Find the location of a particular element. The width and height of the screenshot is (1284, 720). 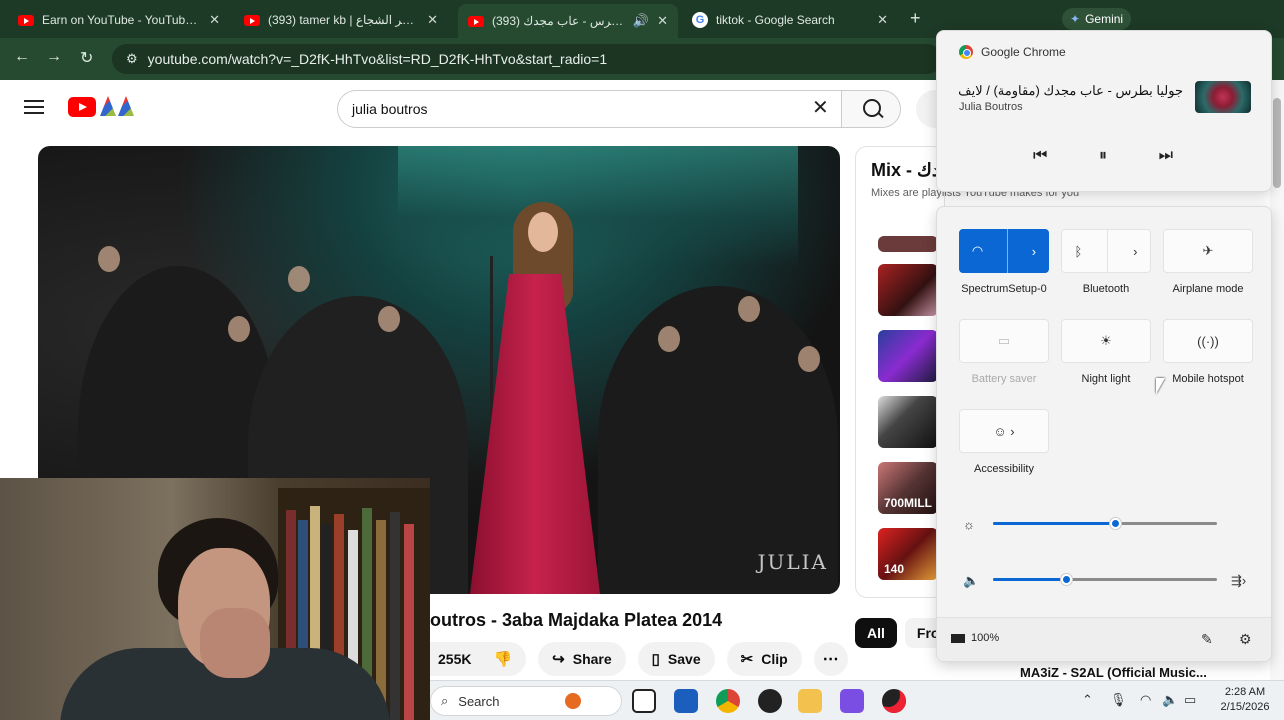

search-icon: ⌕ is located at coordinates (445, 700).